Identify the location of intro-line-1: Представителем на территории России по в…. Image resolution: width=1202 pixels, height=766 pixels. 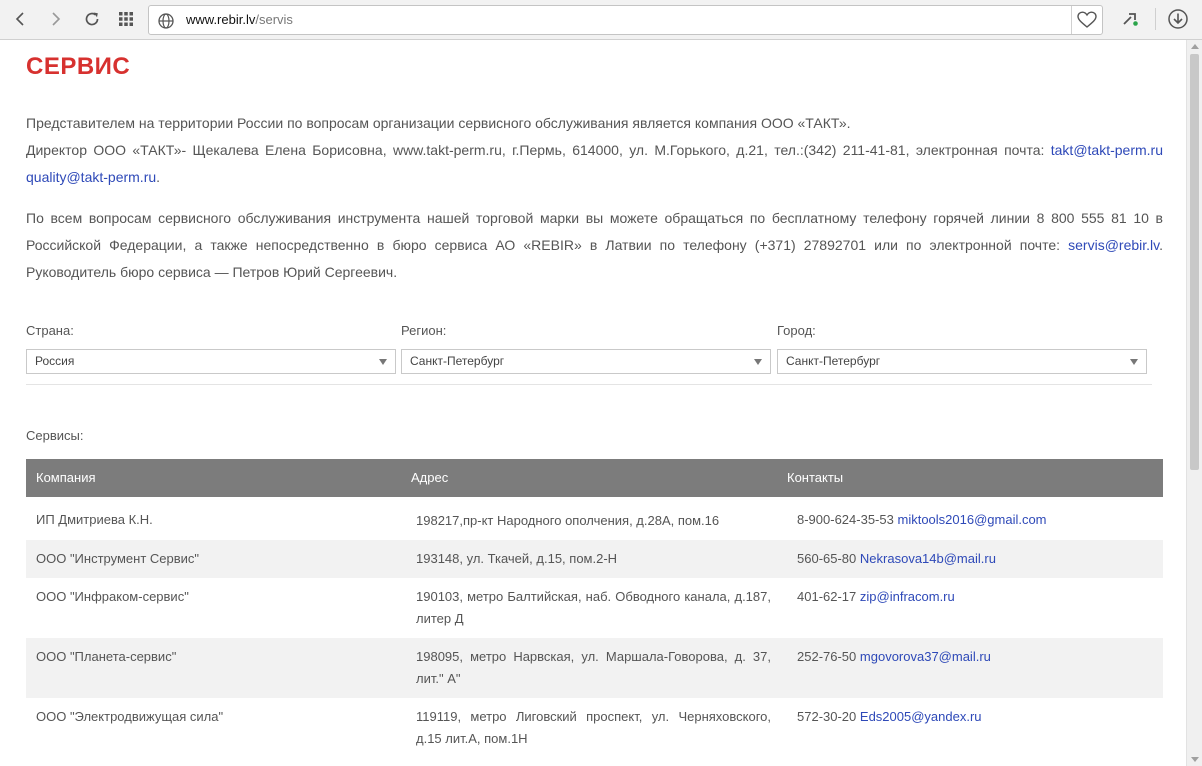
(438, 123).